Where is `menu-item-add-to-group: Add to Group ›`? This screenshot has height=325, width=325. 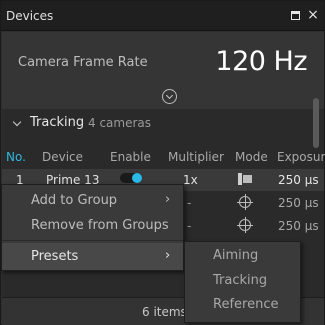
menu-item-add-to-group: Add to Group › is located at coordinates (92, 200).